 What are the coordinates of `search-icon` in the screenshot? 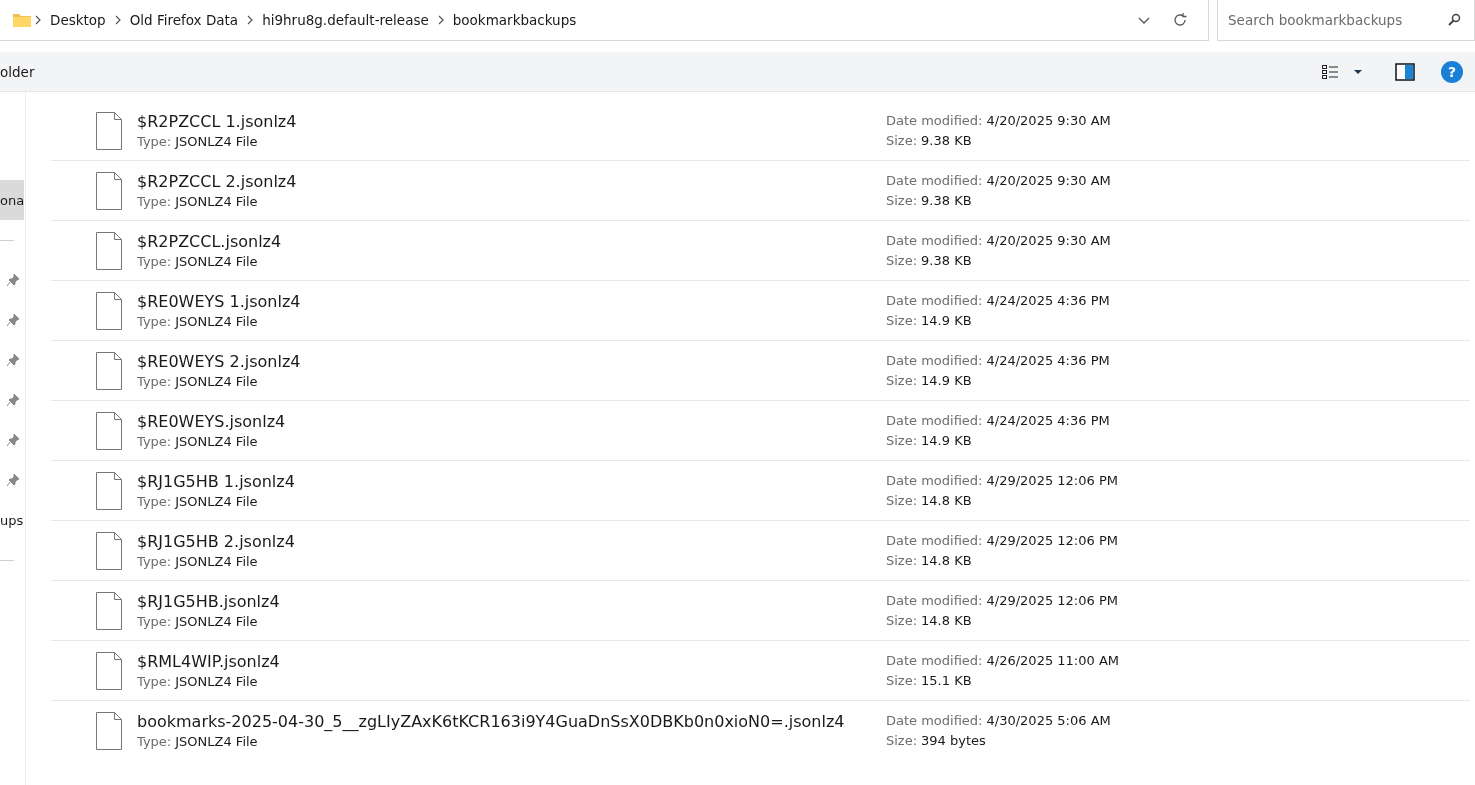 It's located at (1454, 20).